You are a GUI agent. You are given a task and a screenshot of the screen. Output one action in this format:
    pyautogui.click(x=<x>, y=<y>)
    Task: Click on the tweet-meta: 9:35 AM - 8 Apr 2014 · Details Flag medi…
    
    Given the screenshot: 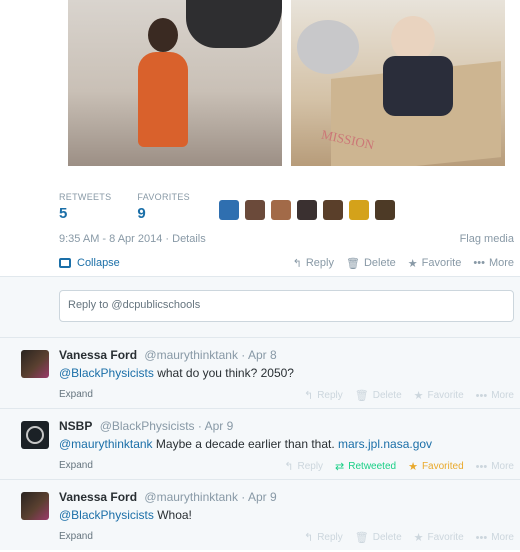 What is the action you would take?
    pyautogui.click(x=260, y=239)
    